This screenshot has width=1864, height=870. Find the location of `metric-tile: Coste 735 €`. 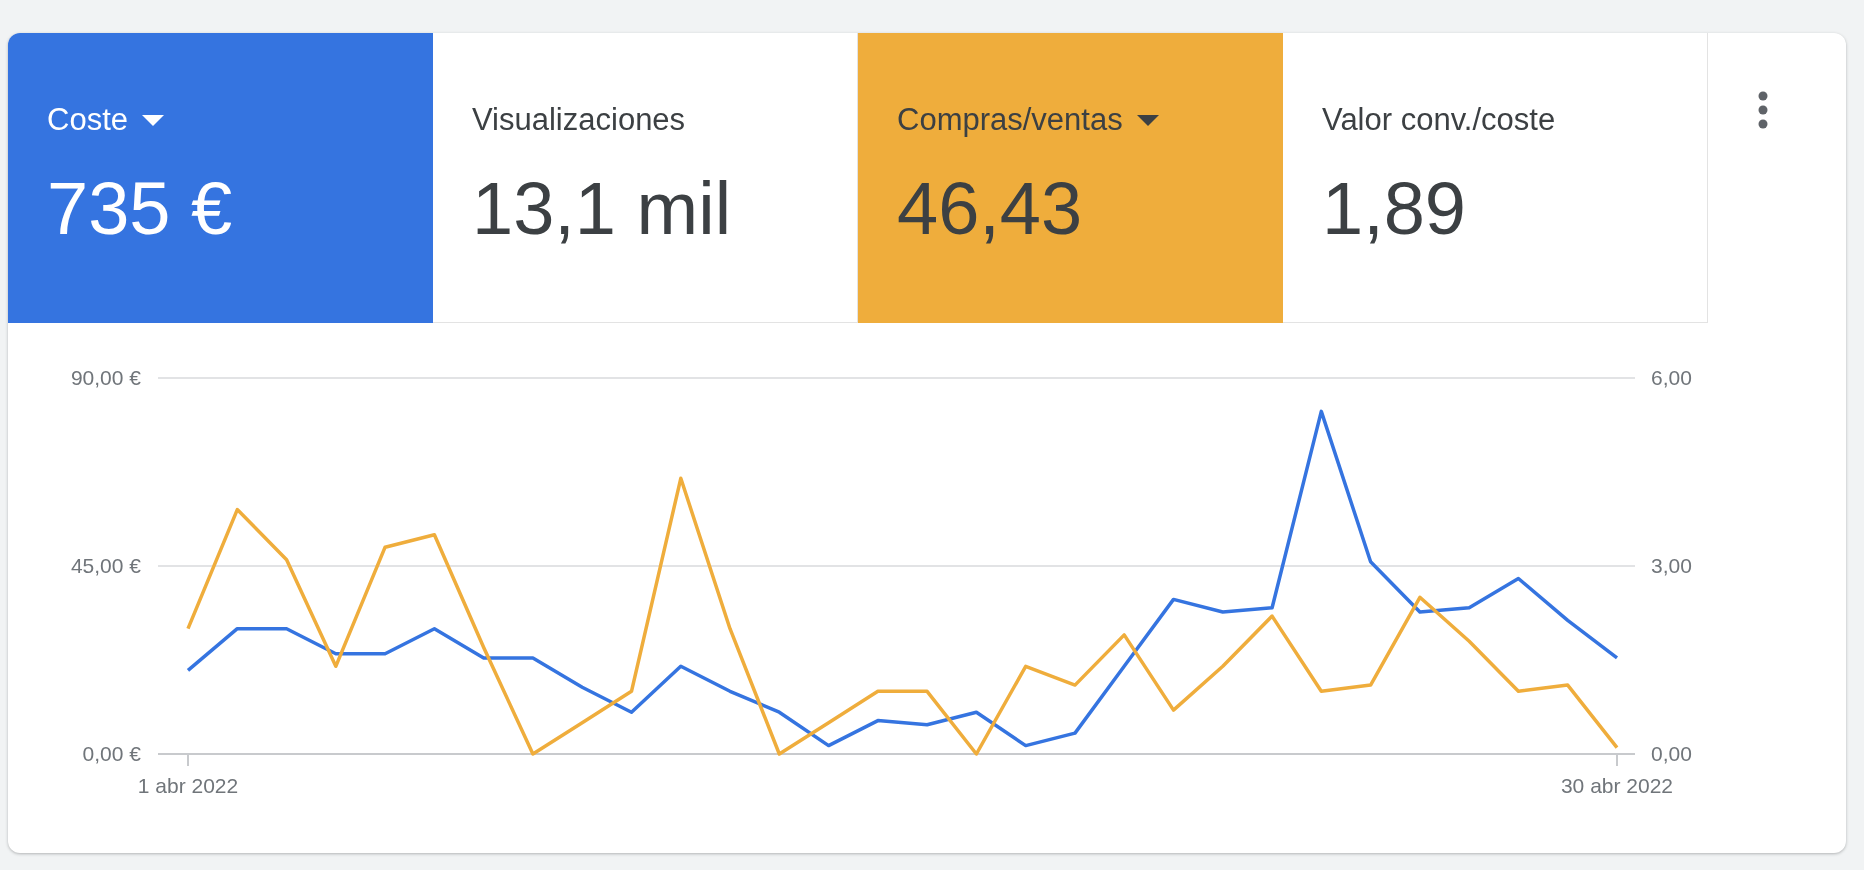

metric-tile: Coste 735 € is located at coordinates (220, 178).